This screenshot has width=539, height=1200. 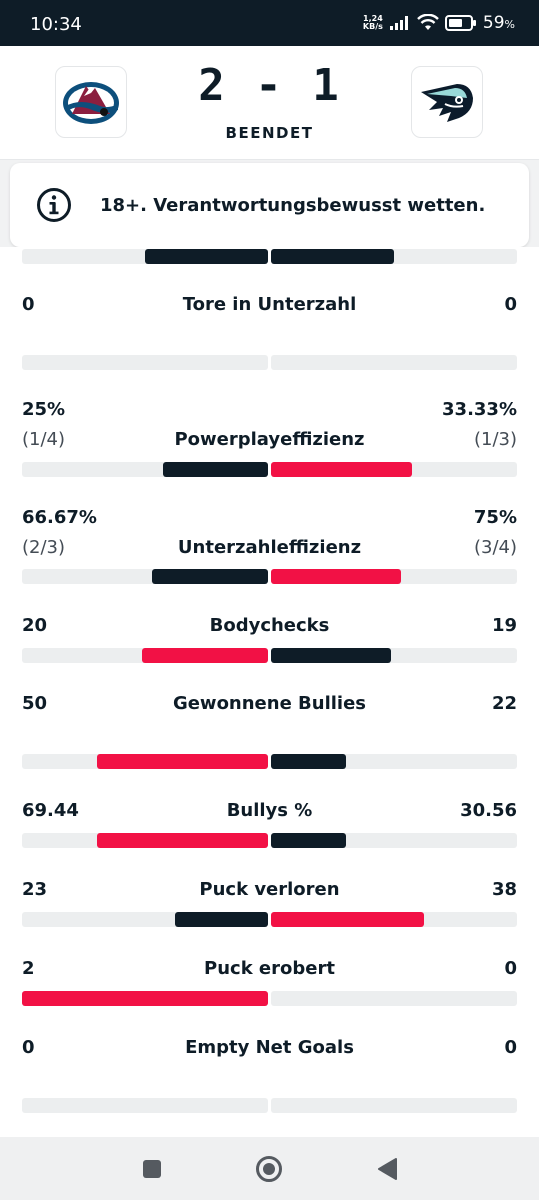 What do you see at coordinates (488, 810) in the screenshot?
I see `away-value: 30.56` at bounding box center [488, 810].